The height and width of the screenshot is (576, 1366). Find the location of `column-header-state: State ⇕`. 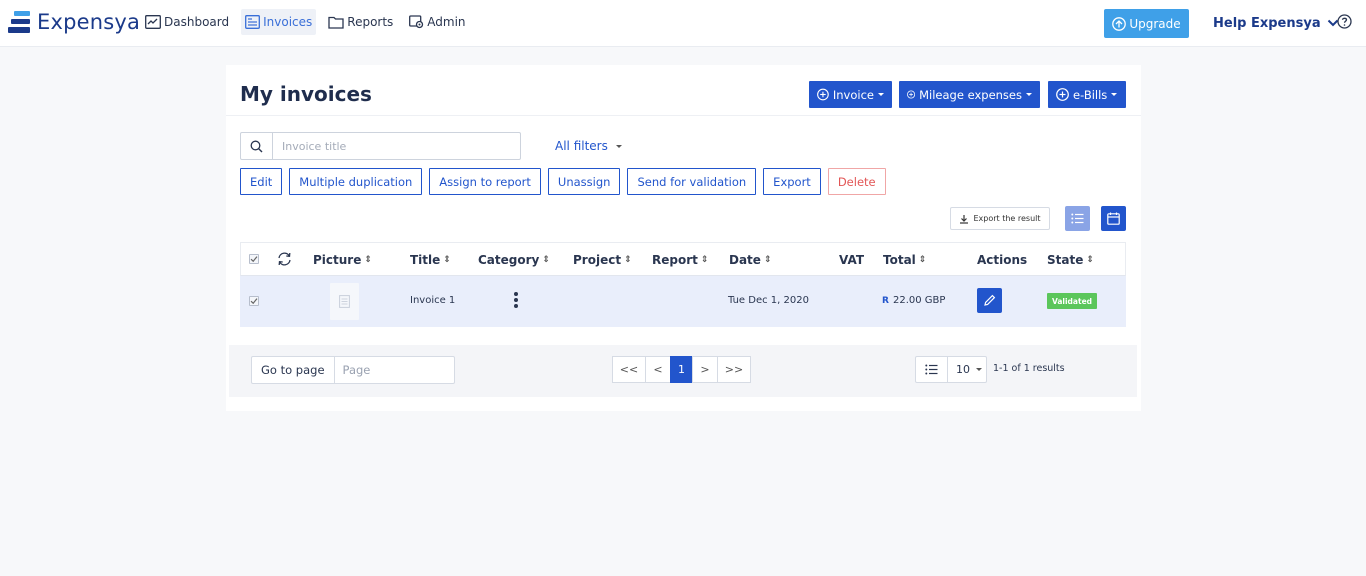

column-header-state: State ⇕ is located at coordinates (1070, 260).